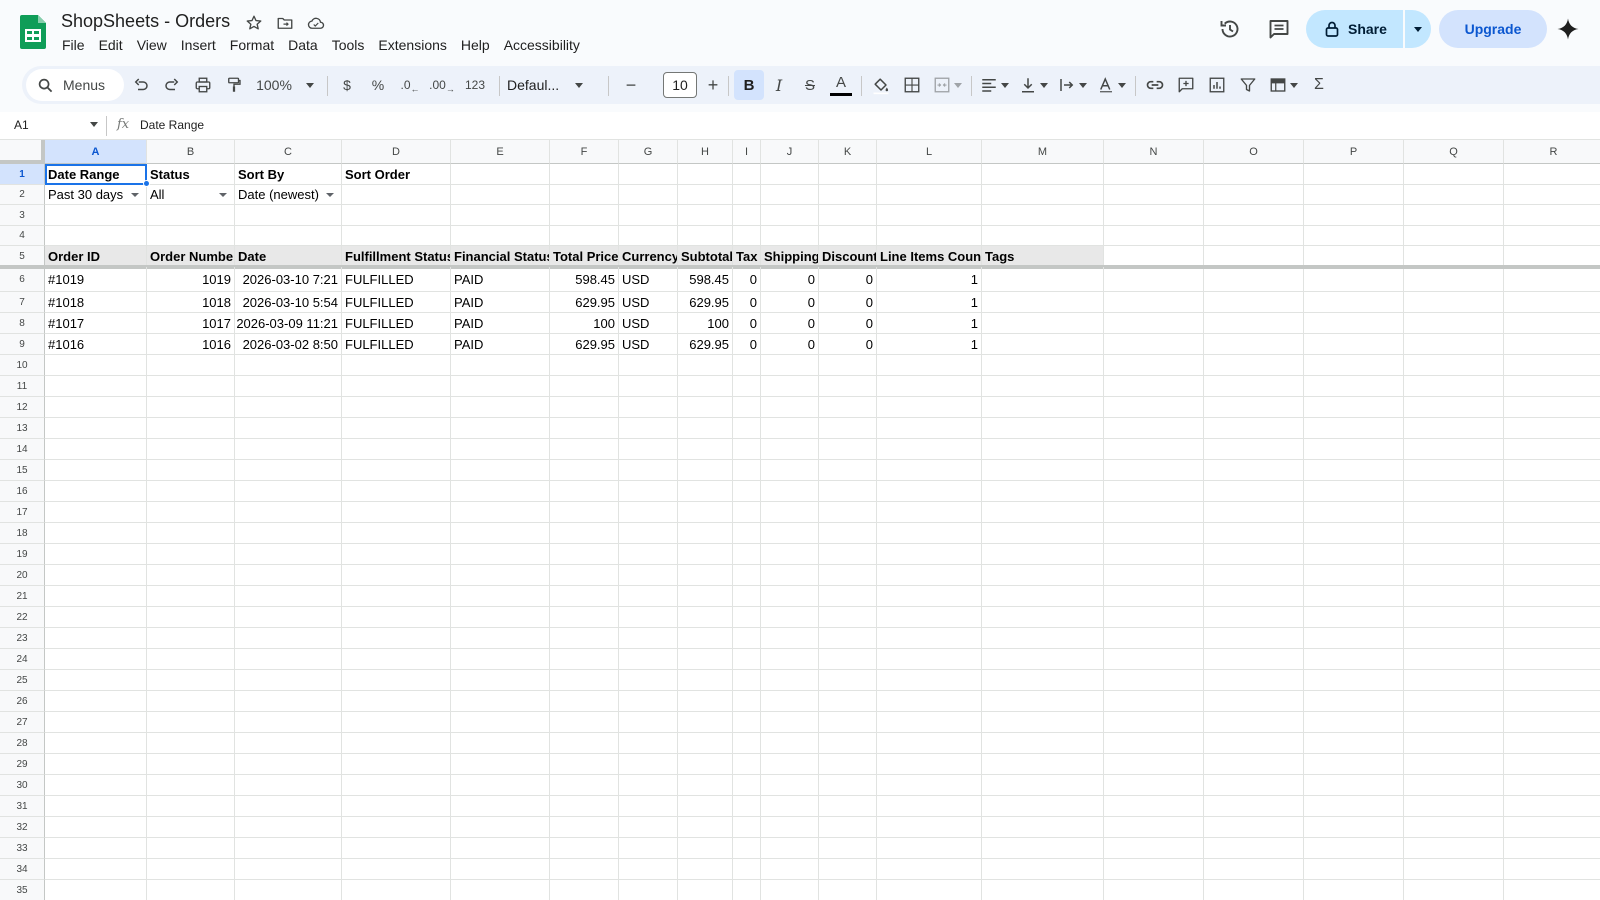  I want to click on table-row-cell: 1019, so click(191, 279).